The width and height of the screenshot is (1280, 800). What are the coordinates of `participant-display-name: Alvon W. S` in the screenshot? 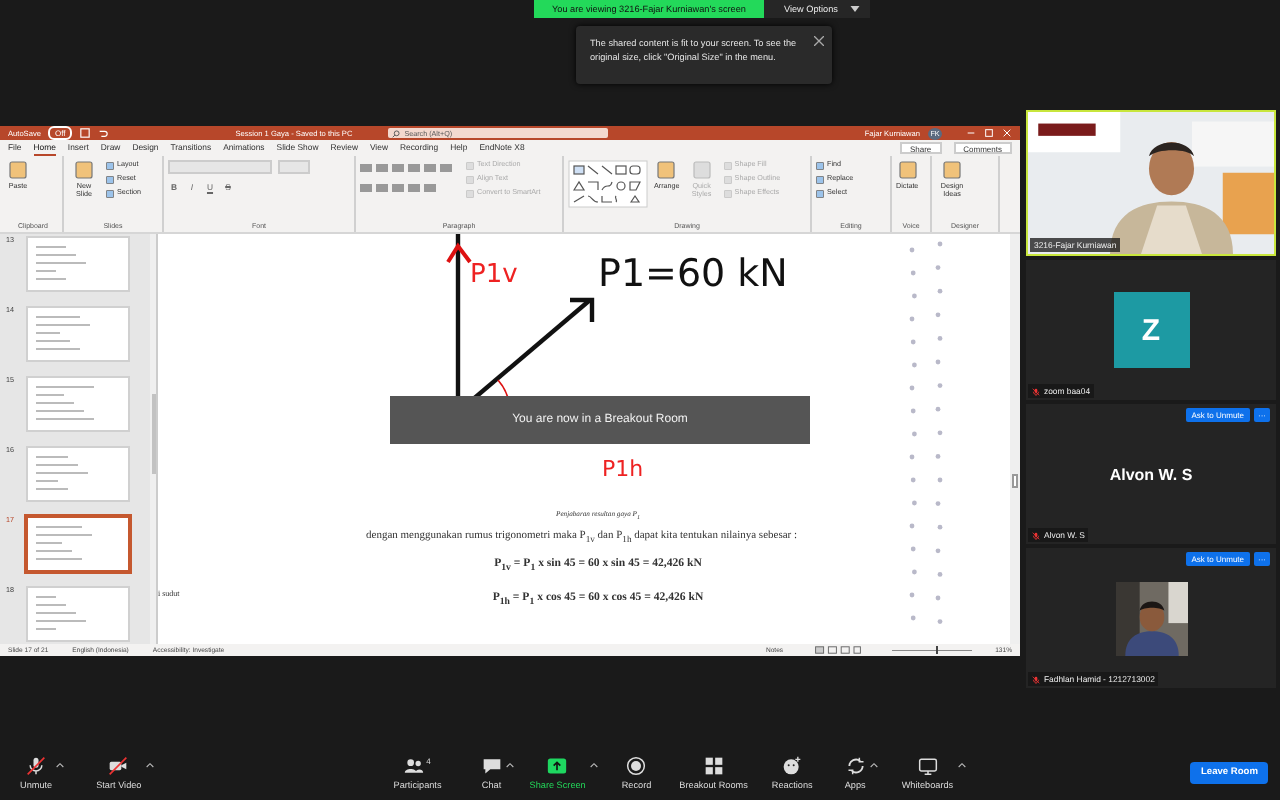 It's located at (1151, 474).